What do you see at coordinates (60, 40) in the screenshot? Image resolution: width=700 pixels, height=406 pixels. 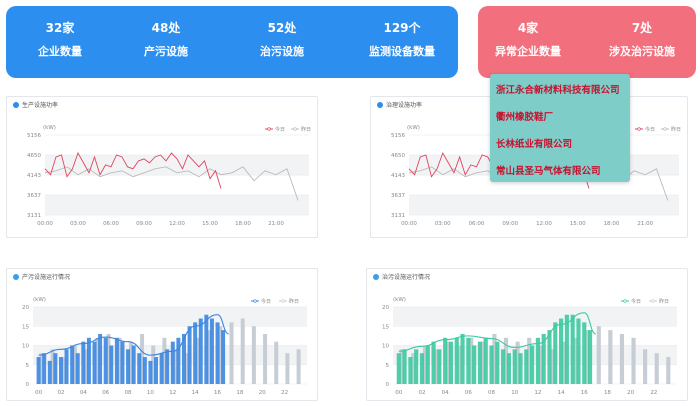 I see `stat-enterprise-count: 32家 企业数量` at bounding box center [60, 40].